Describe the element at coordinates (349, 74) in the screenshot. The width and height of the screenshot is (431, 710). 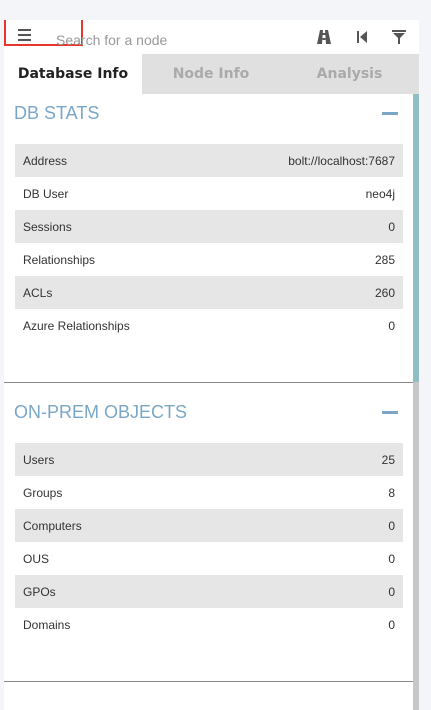
I see `tab-analysis: Analysis` at that location.